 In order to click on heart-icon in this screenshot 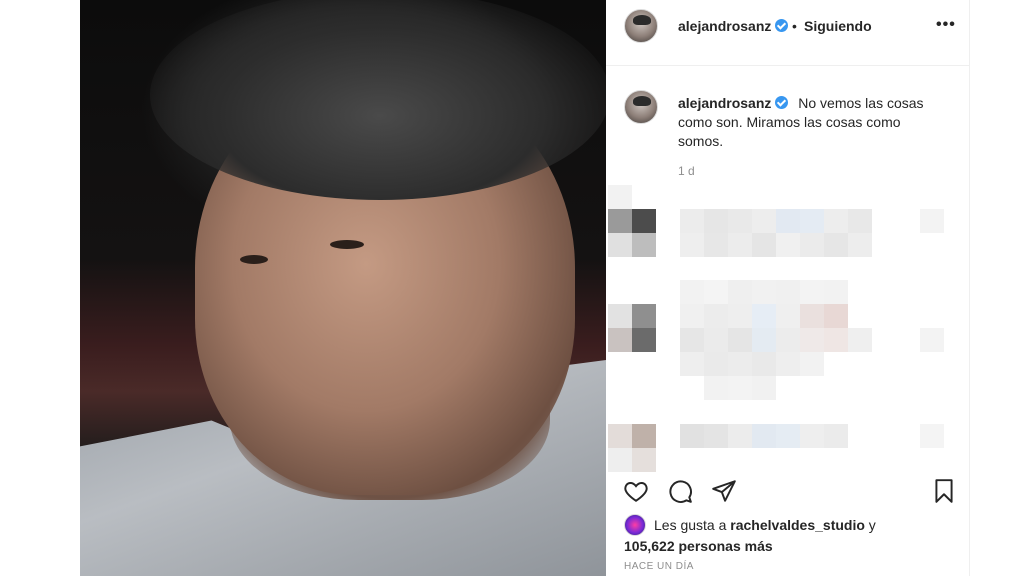, I will do `click(636, 491)`.